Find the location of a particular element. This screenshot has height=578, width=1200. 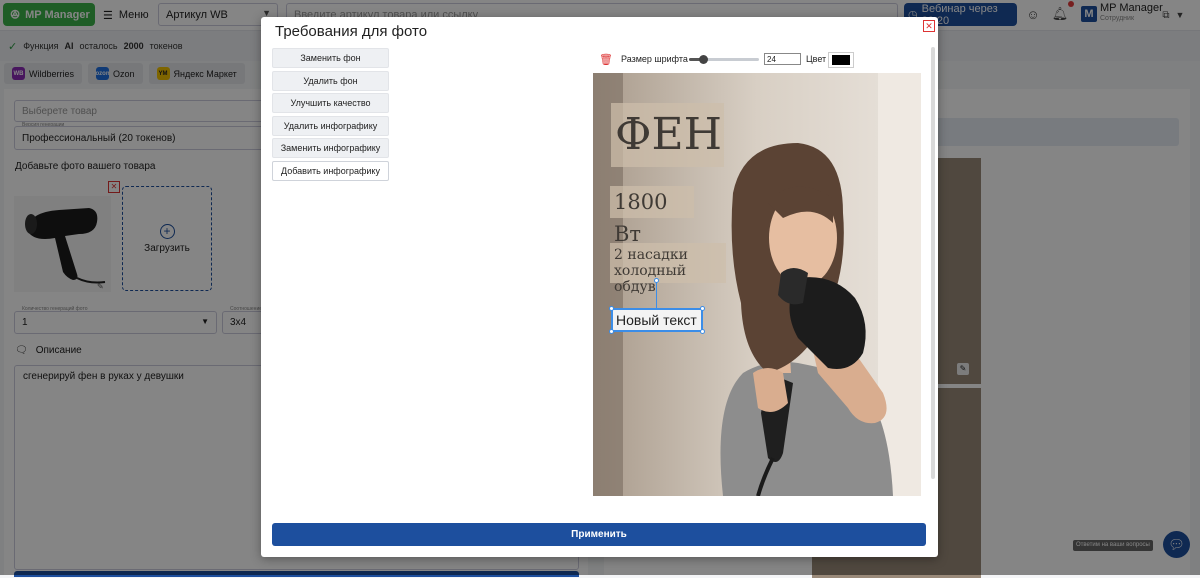

overlay-title: ФЕН is located at coordinates (667, 135).